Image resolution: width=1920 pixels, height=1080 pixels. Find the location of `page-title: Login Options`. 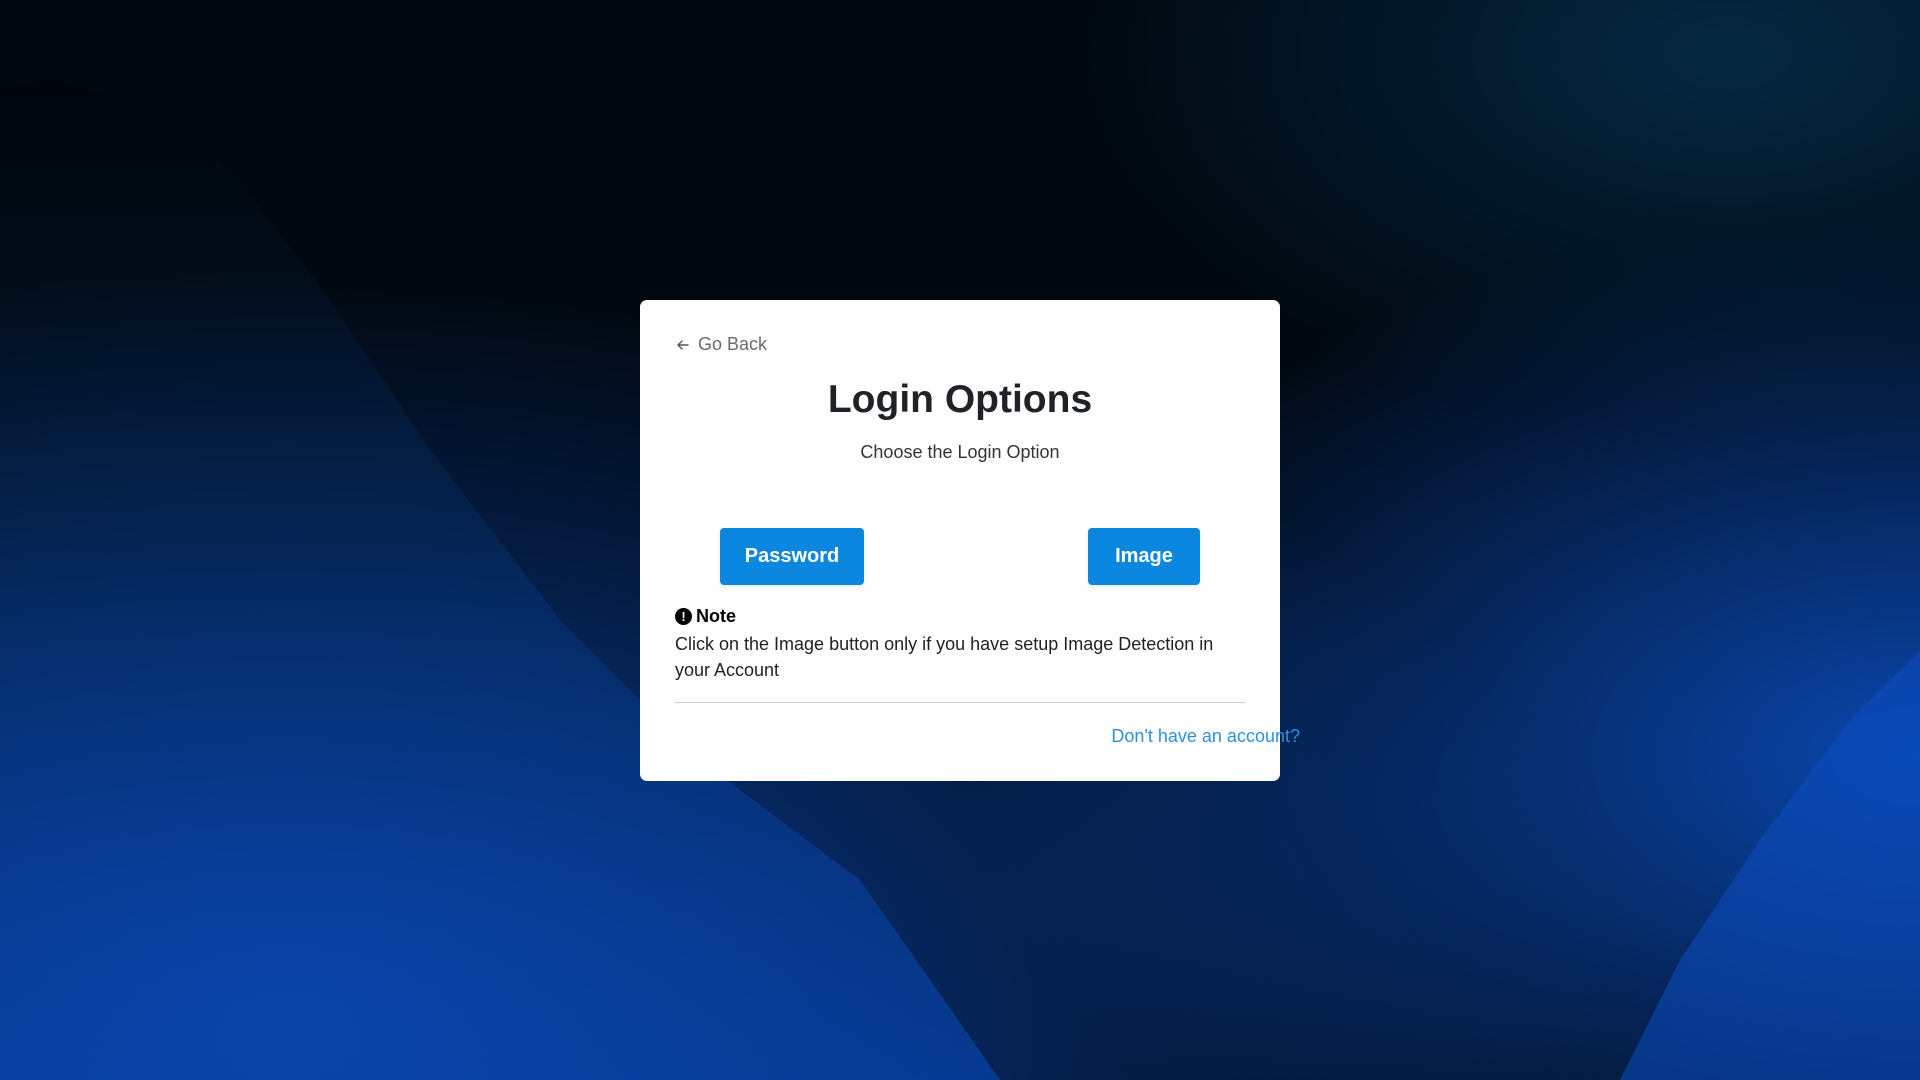

page-title: Login Options is located at coordinates (960, 399).